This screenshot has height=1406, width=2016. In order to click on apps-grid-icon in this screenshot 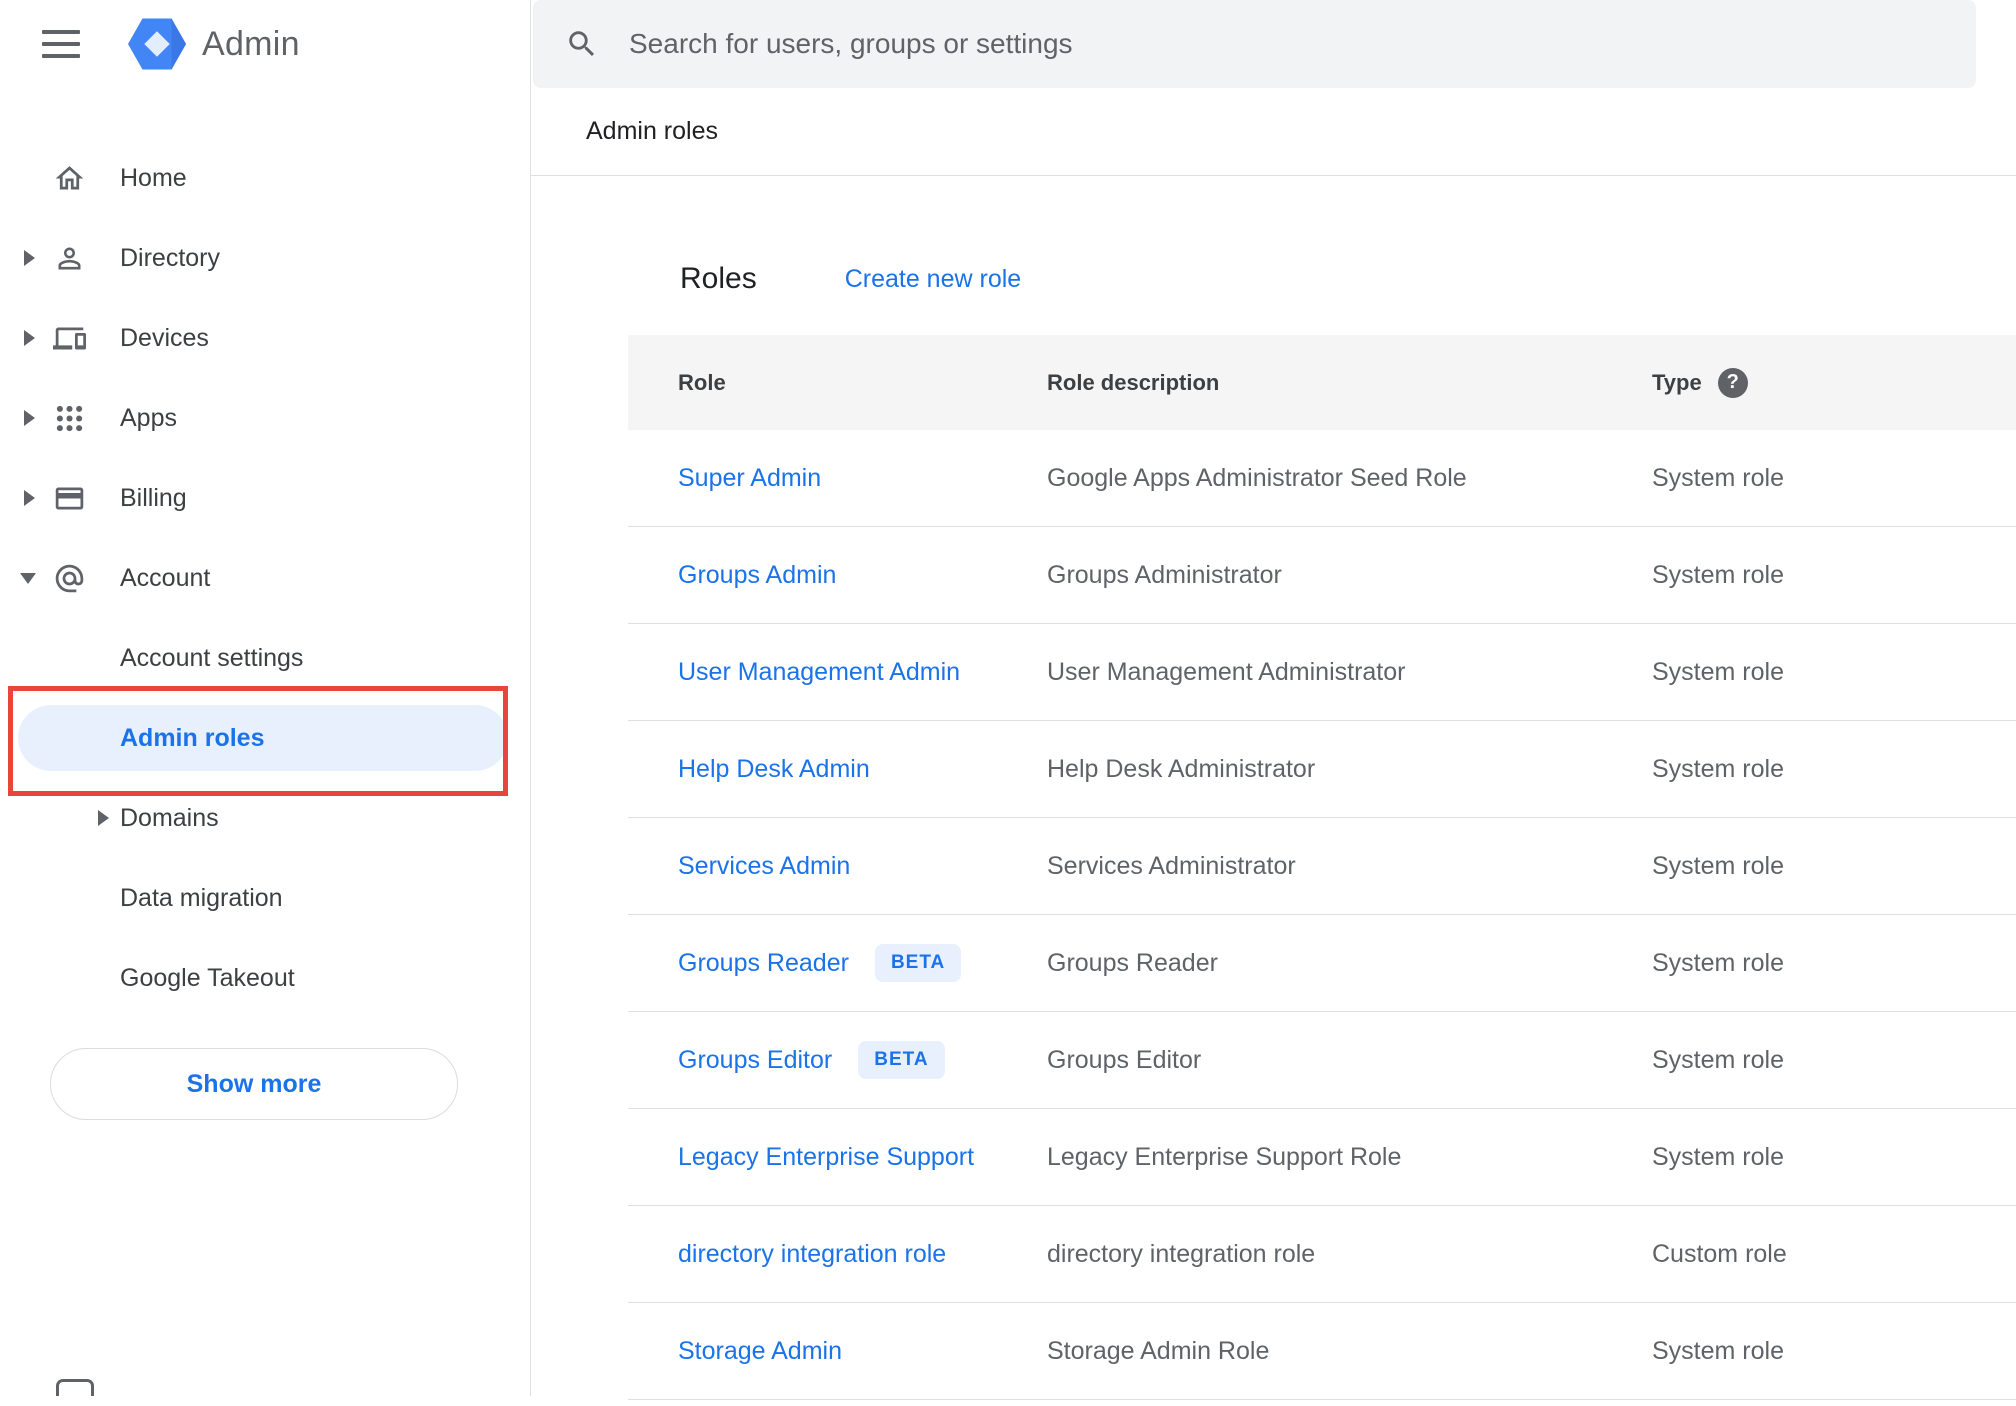, I will do `click(69, 418)`.